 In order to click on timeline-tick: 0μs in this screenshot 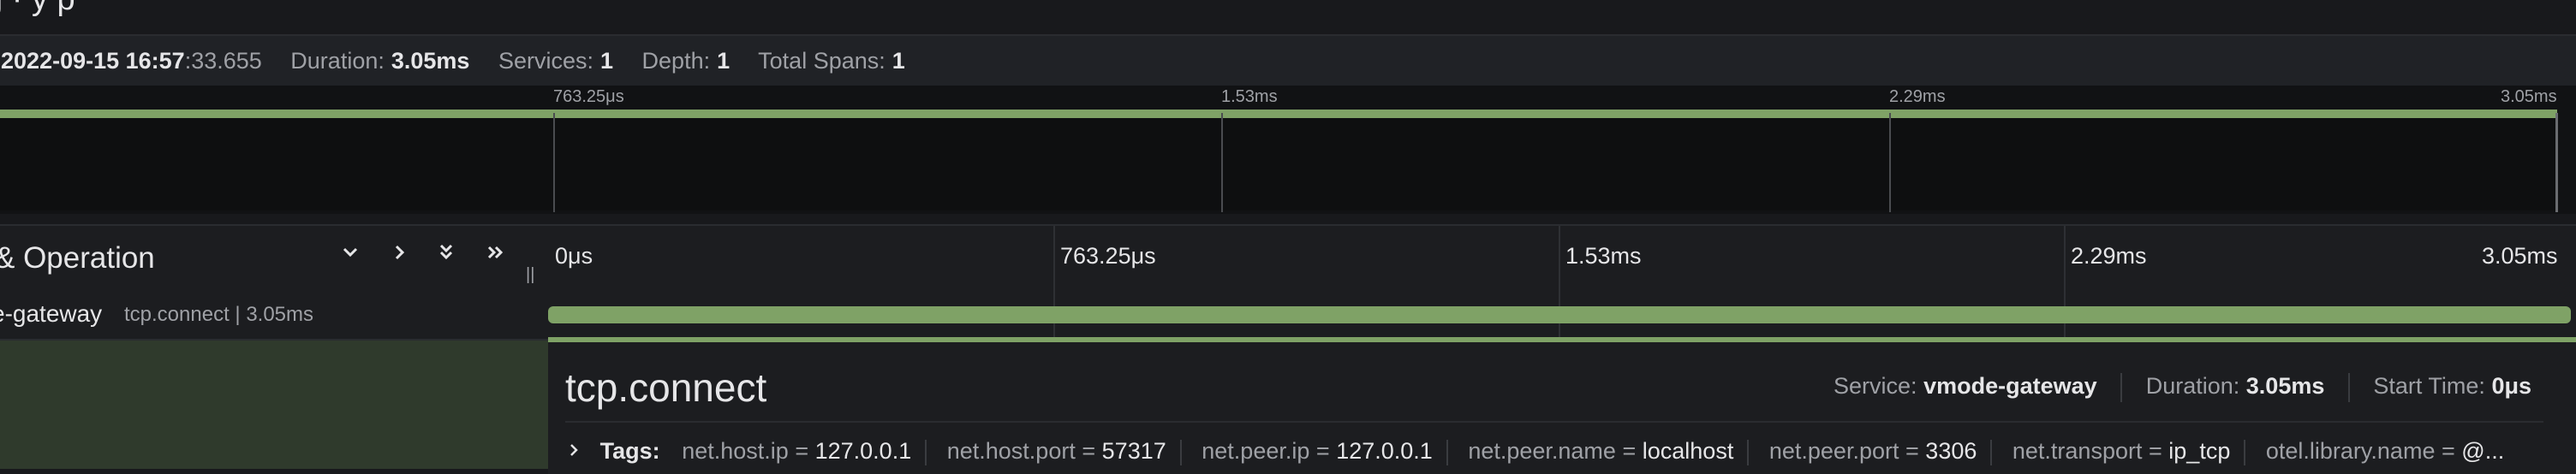, I will do `click(574, 256)`.